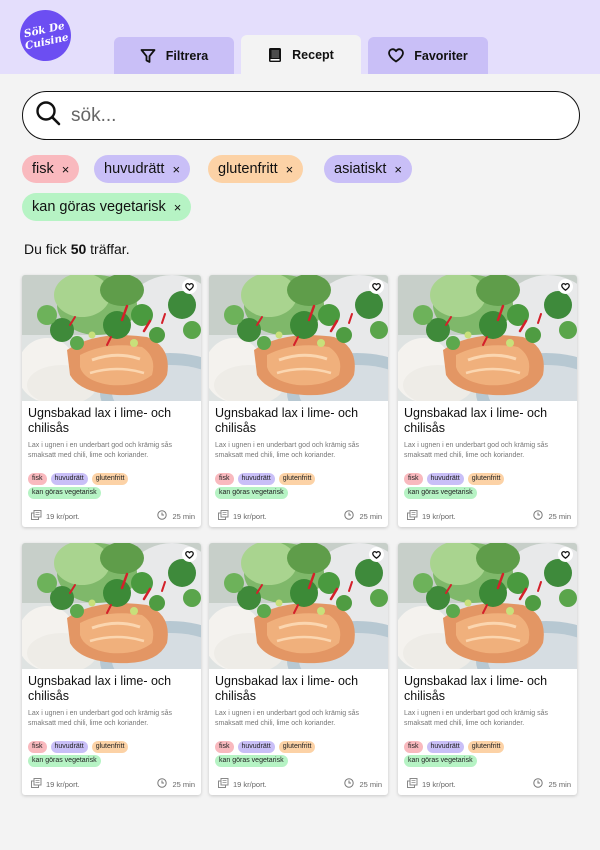  I want to click on filter-chip-label: kan göras vegetarisk, so click(99, 207).